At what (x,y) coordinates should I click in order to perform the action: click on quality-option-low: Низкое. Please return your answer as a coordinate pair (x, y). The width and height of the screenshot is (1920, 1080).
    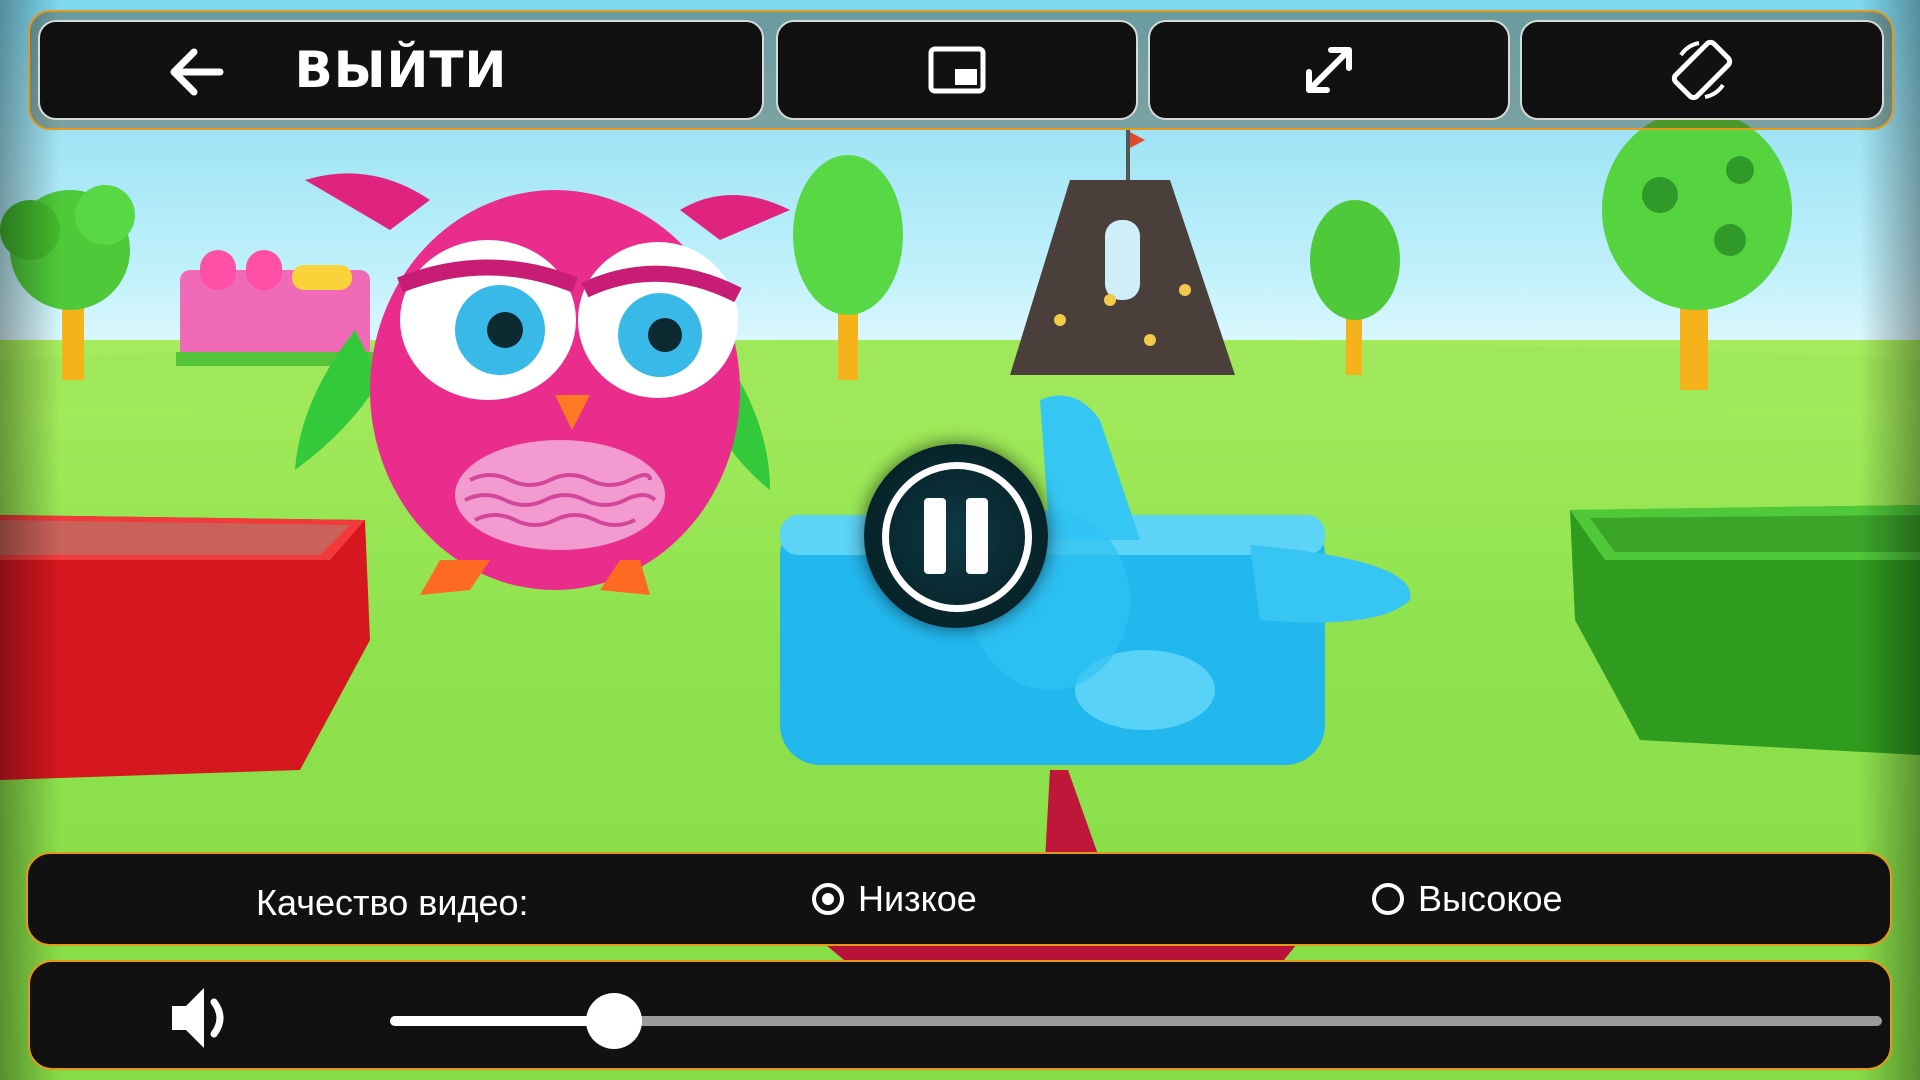
    Looking at the image, I should click on (894, 899).